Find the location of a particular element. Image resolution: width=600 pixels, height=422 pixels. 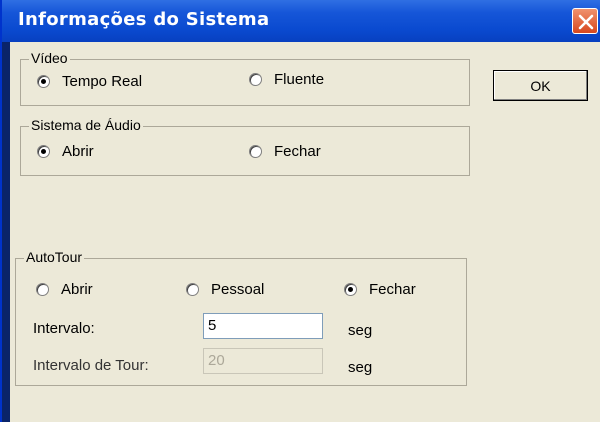

tour-interval-unit: seg is located at coordinates (360, 367).